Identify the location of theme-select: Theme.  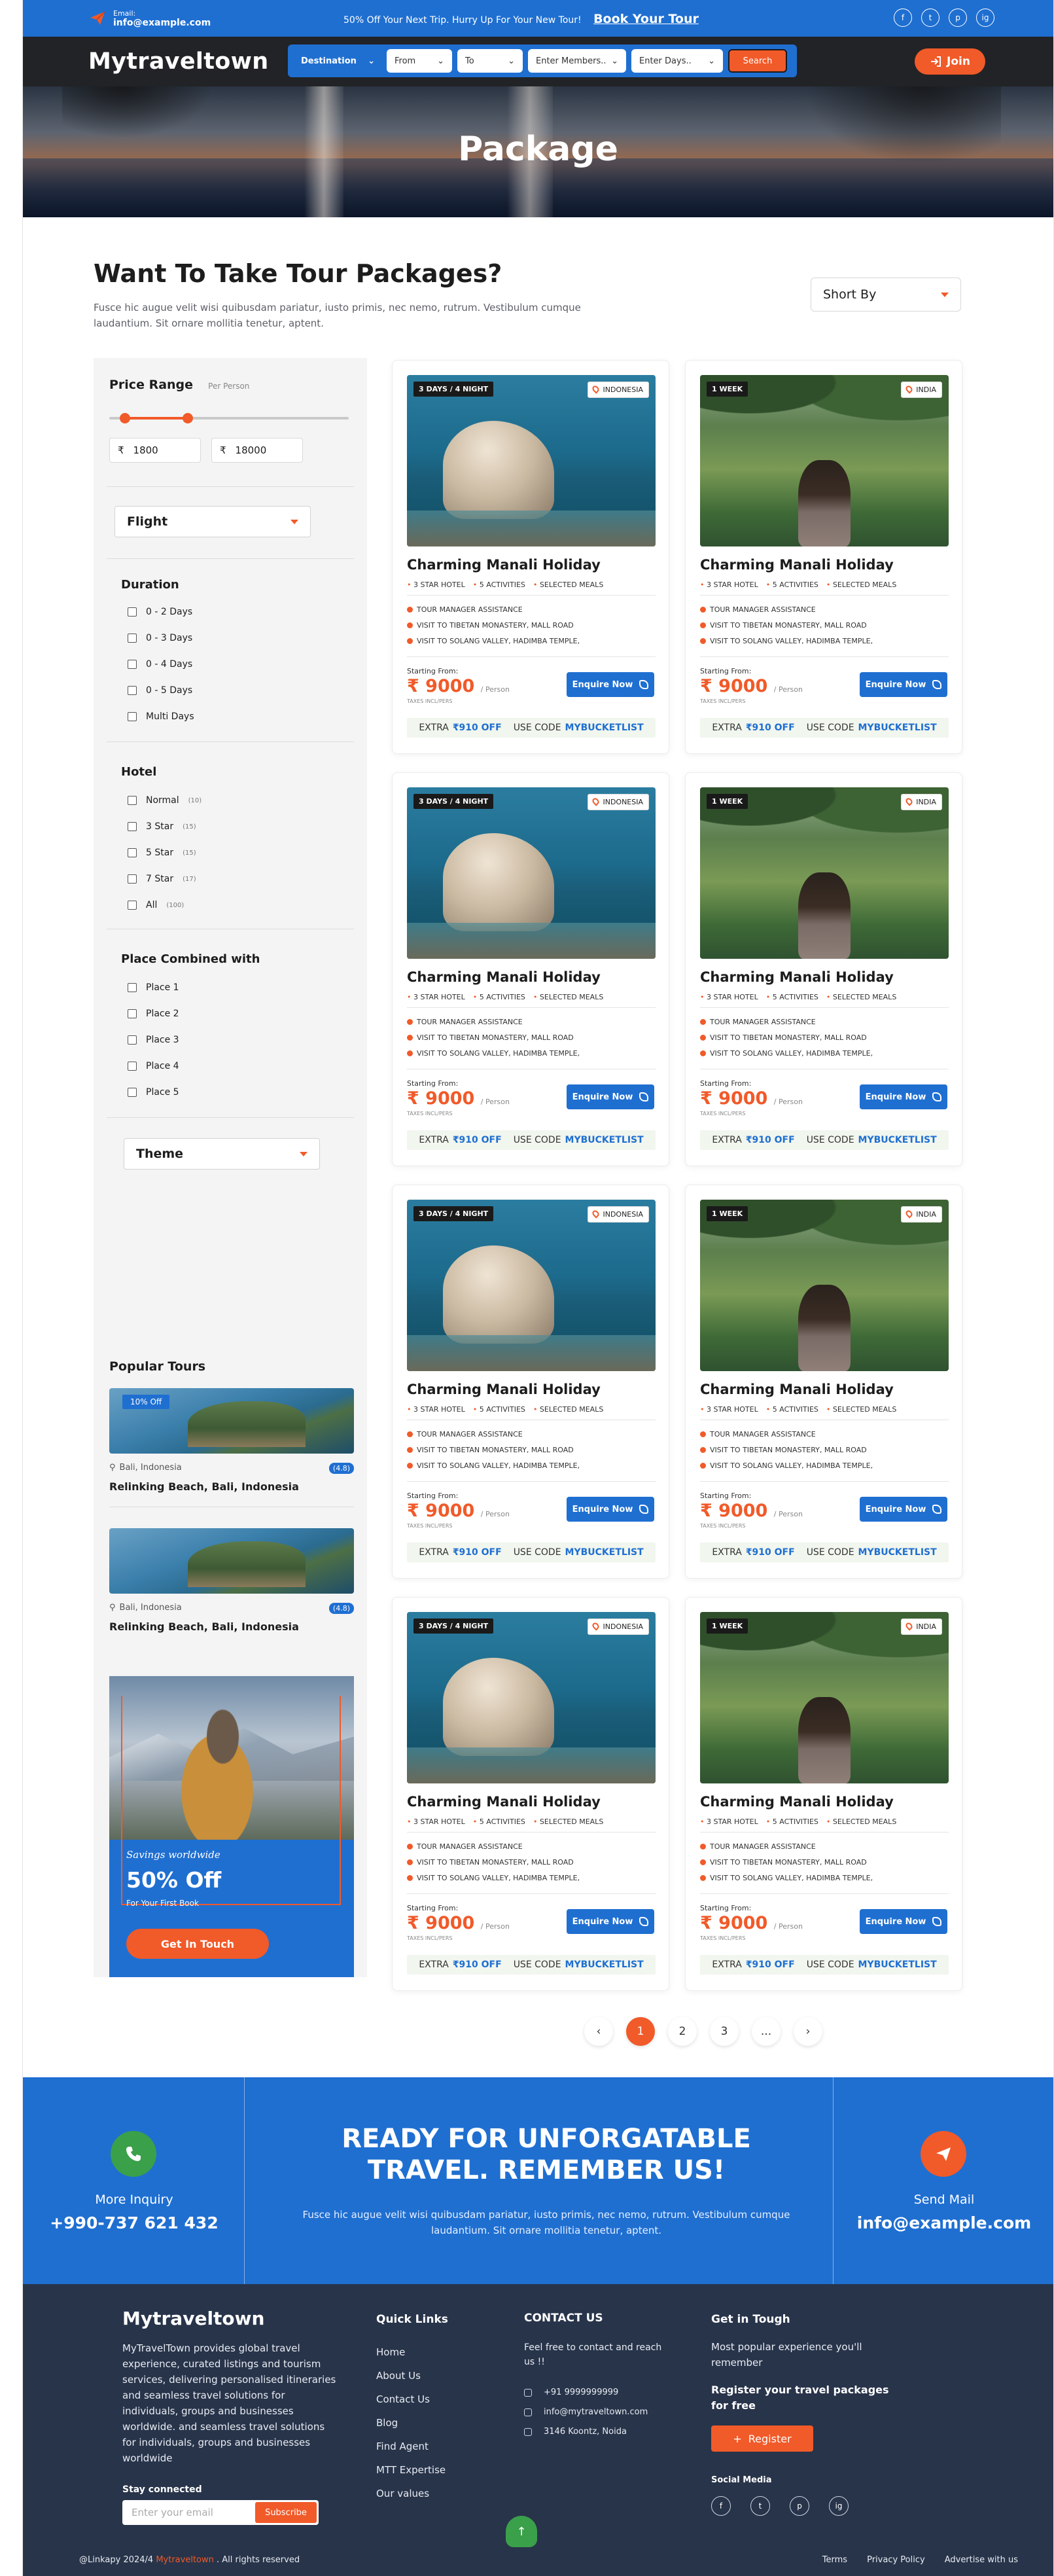
(222, 1154).